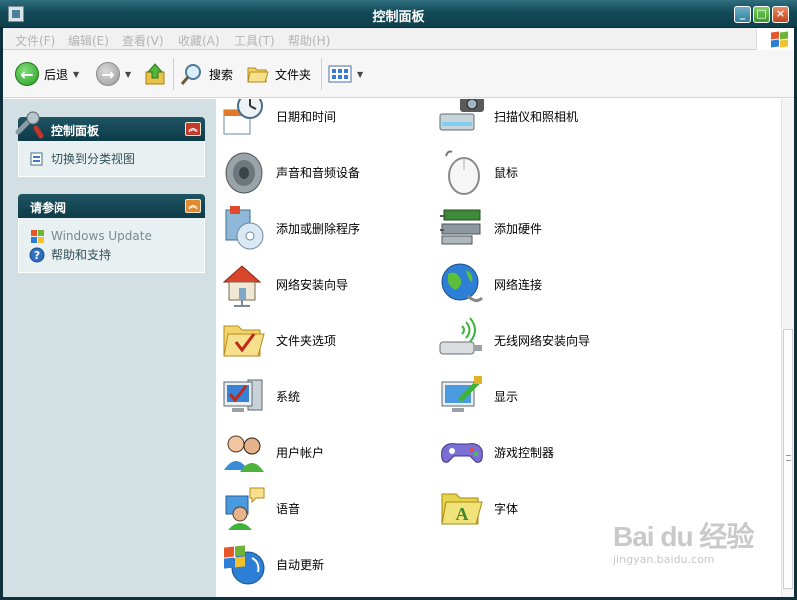 The height and width of the screenshot is (600, 797). I want to click on folders-button: 文件夹, so click(278, 74).